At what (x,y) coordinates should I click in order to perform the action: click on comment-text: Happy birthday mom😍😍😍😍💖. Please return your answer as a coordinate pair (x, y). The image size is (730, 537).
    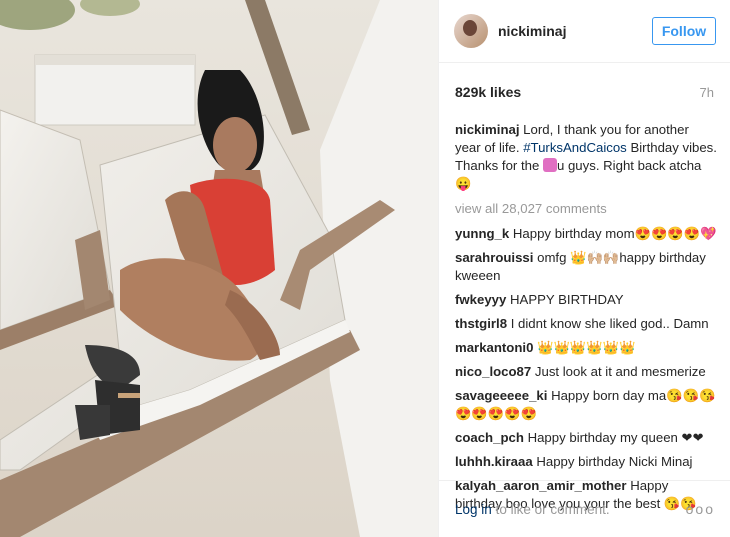
    Looking at the image, I should click on (614, 233).